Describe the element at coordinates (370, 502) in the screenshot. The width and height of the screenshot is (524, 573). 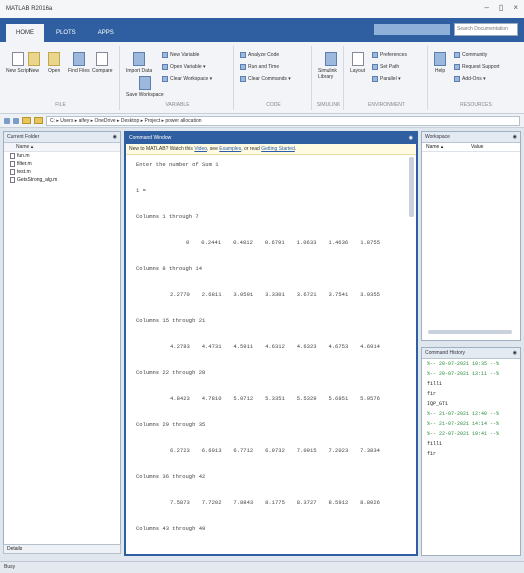
I see `value-cell: 8.8026` at that location.